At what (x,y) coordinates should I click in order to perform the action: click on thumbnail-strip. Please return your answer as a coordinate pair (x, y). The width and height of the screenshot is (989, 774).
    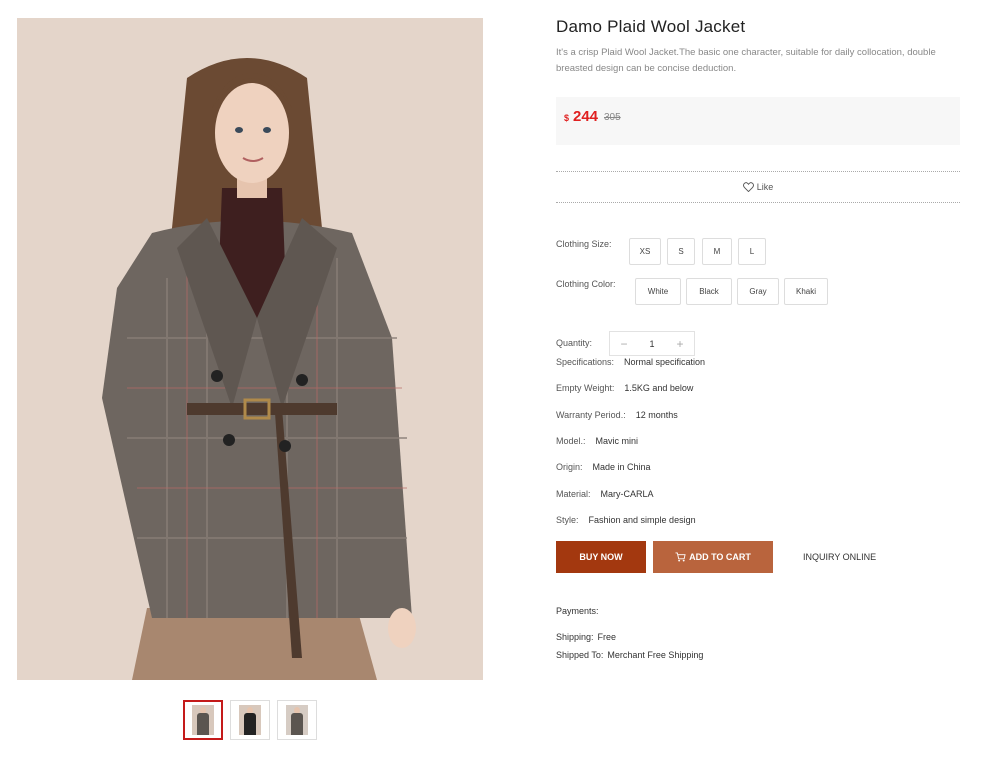
    Looking at the image, I should click on (250, 720).